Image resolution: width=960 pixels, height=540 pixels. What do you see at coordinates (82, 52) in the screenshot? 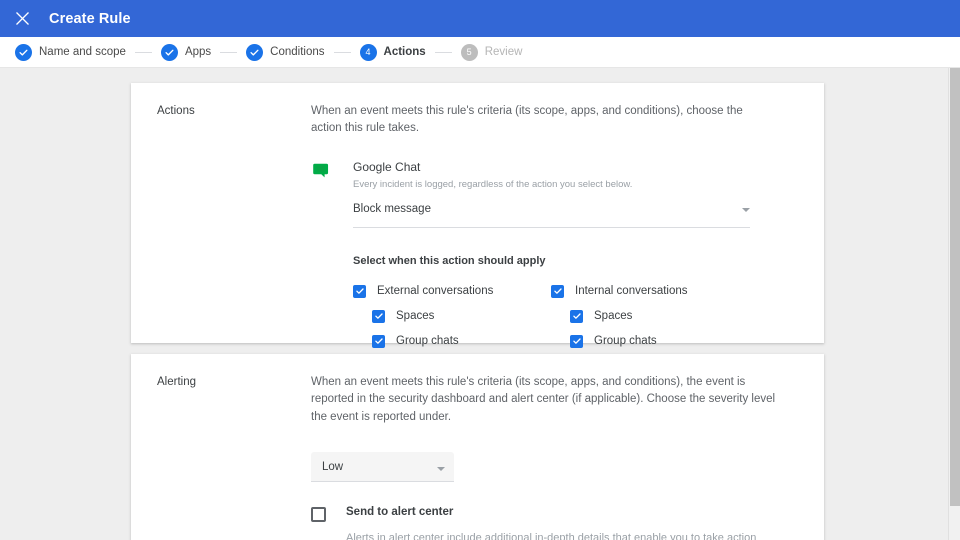
I see `step-label: Name and scope` at bounding box center [82, 52].